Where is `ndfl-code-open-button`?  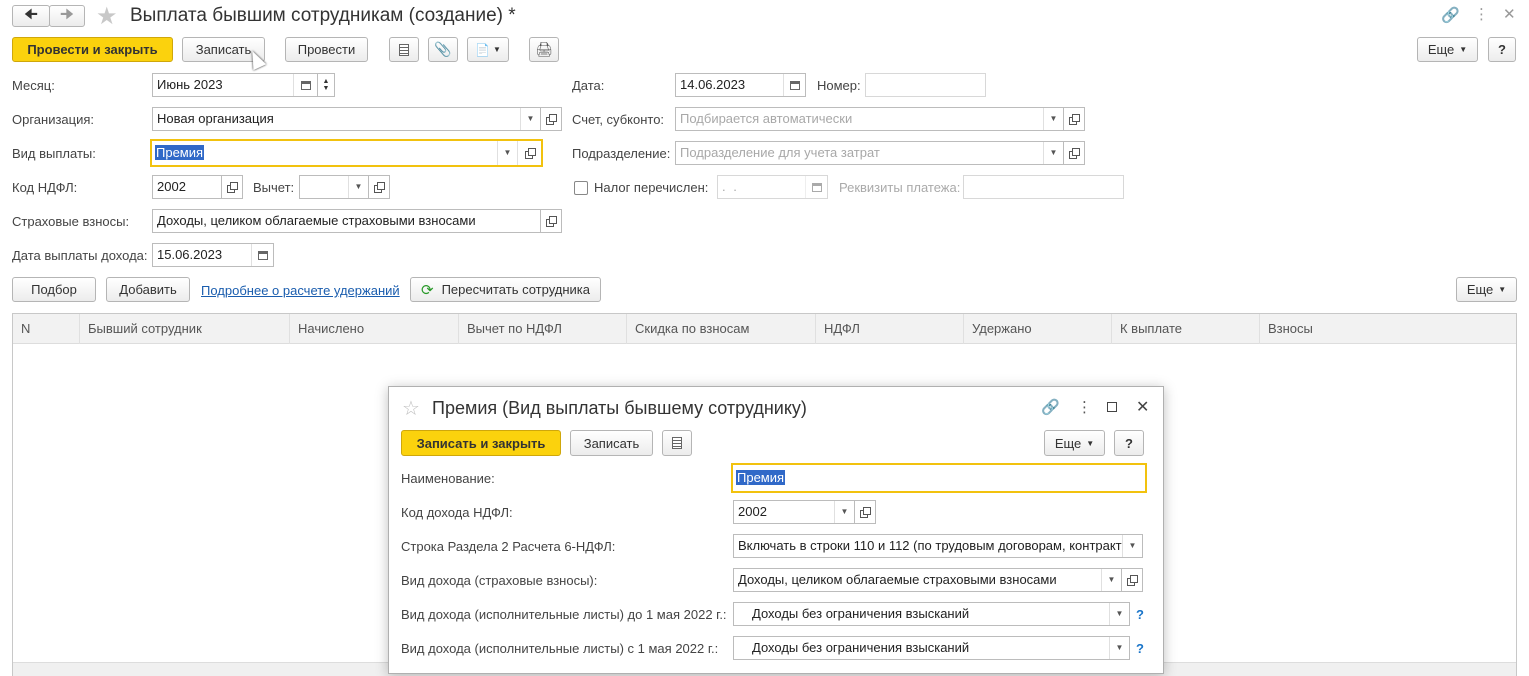
ndfl-code-open-button is located at coordinates (232, 187).